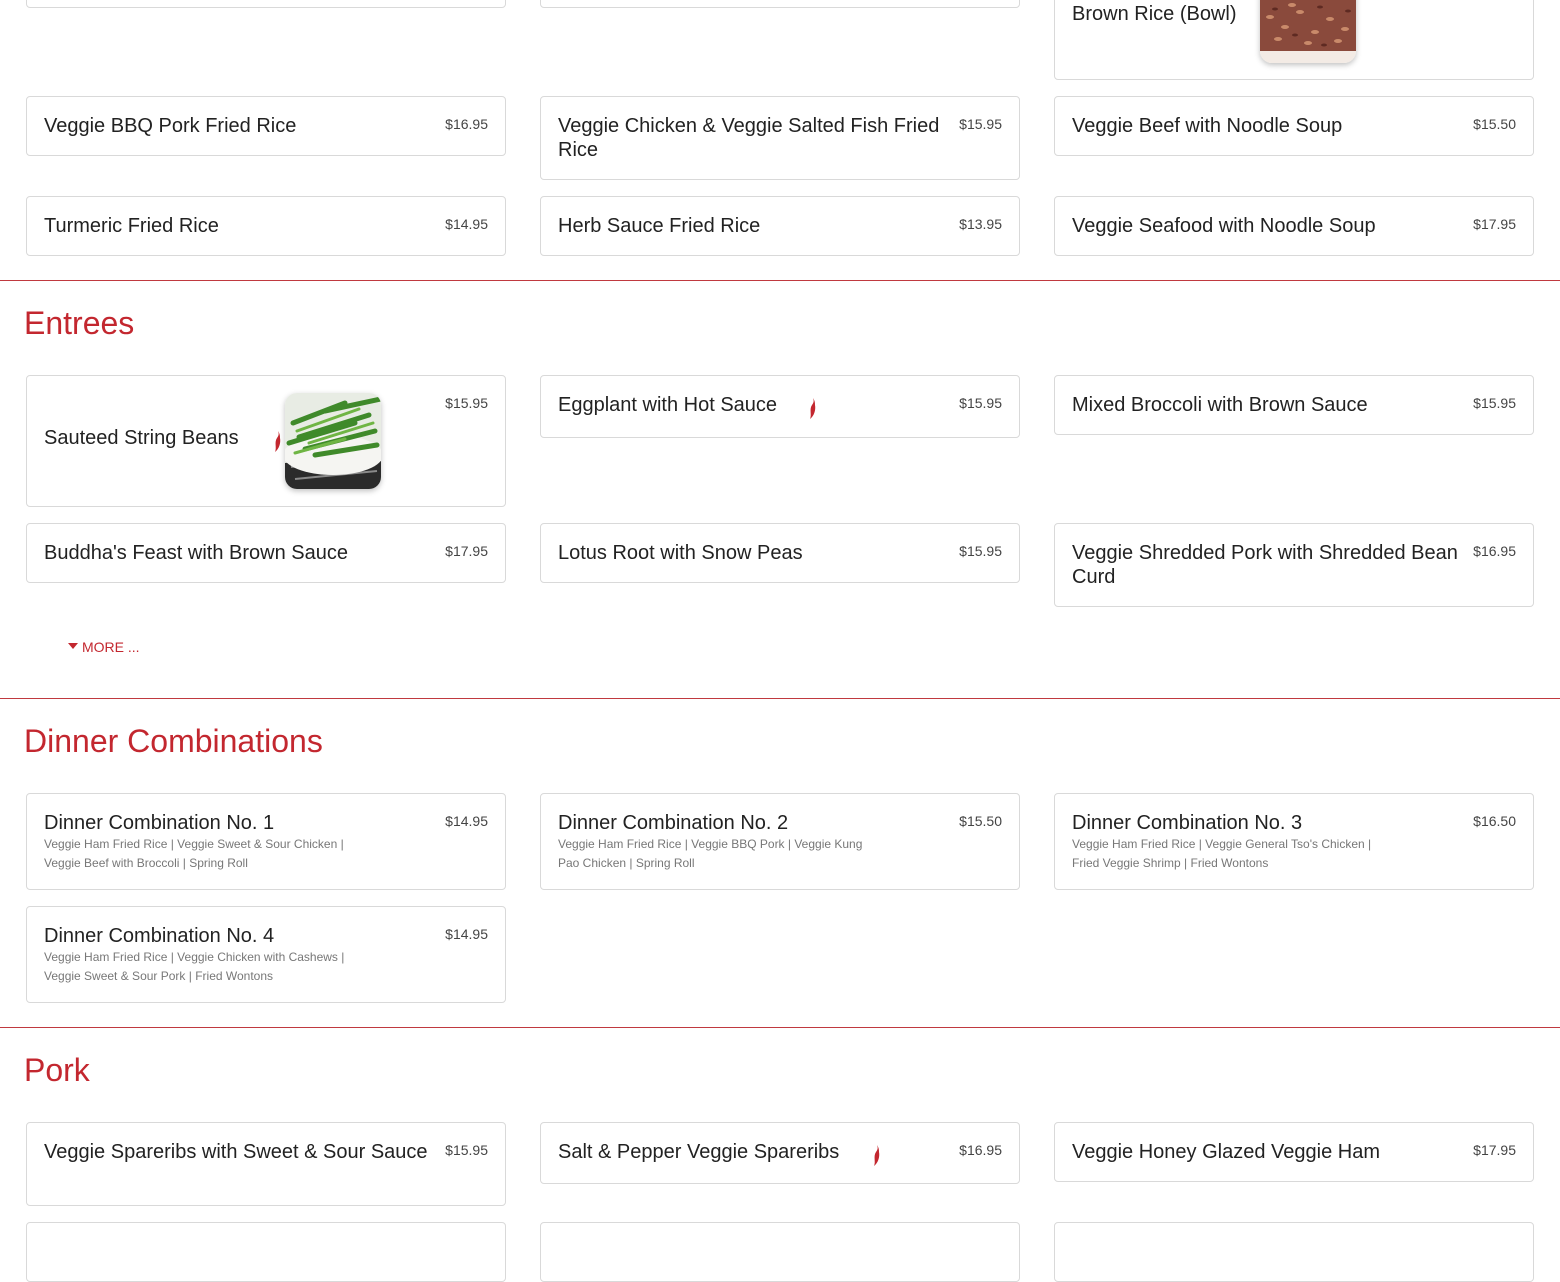  I want to click on menu-item-card: Sauteed String Beans $15.95, so click(266, 441).